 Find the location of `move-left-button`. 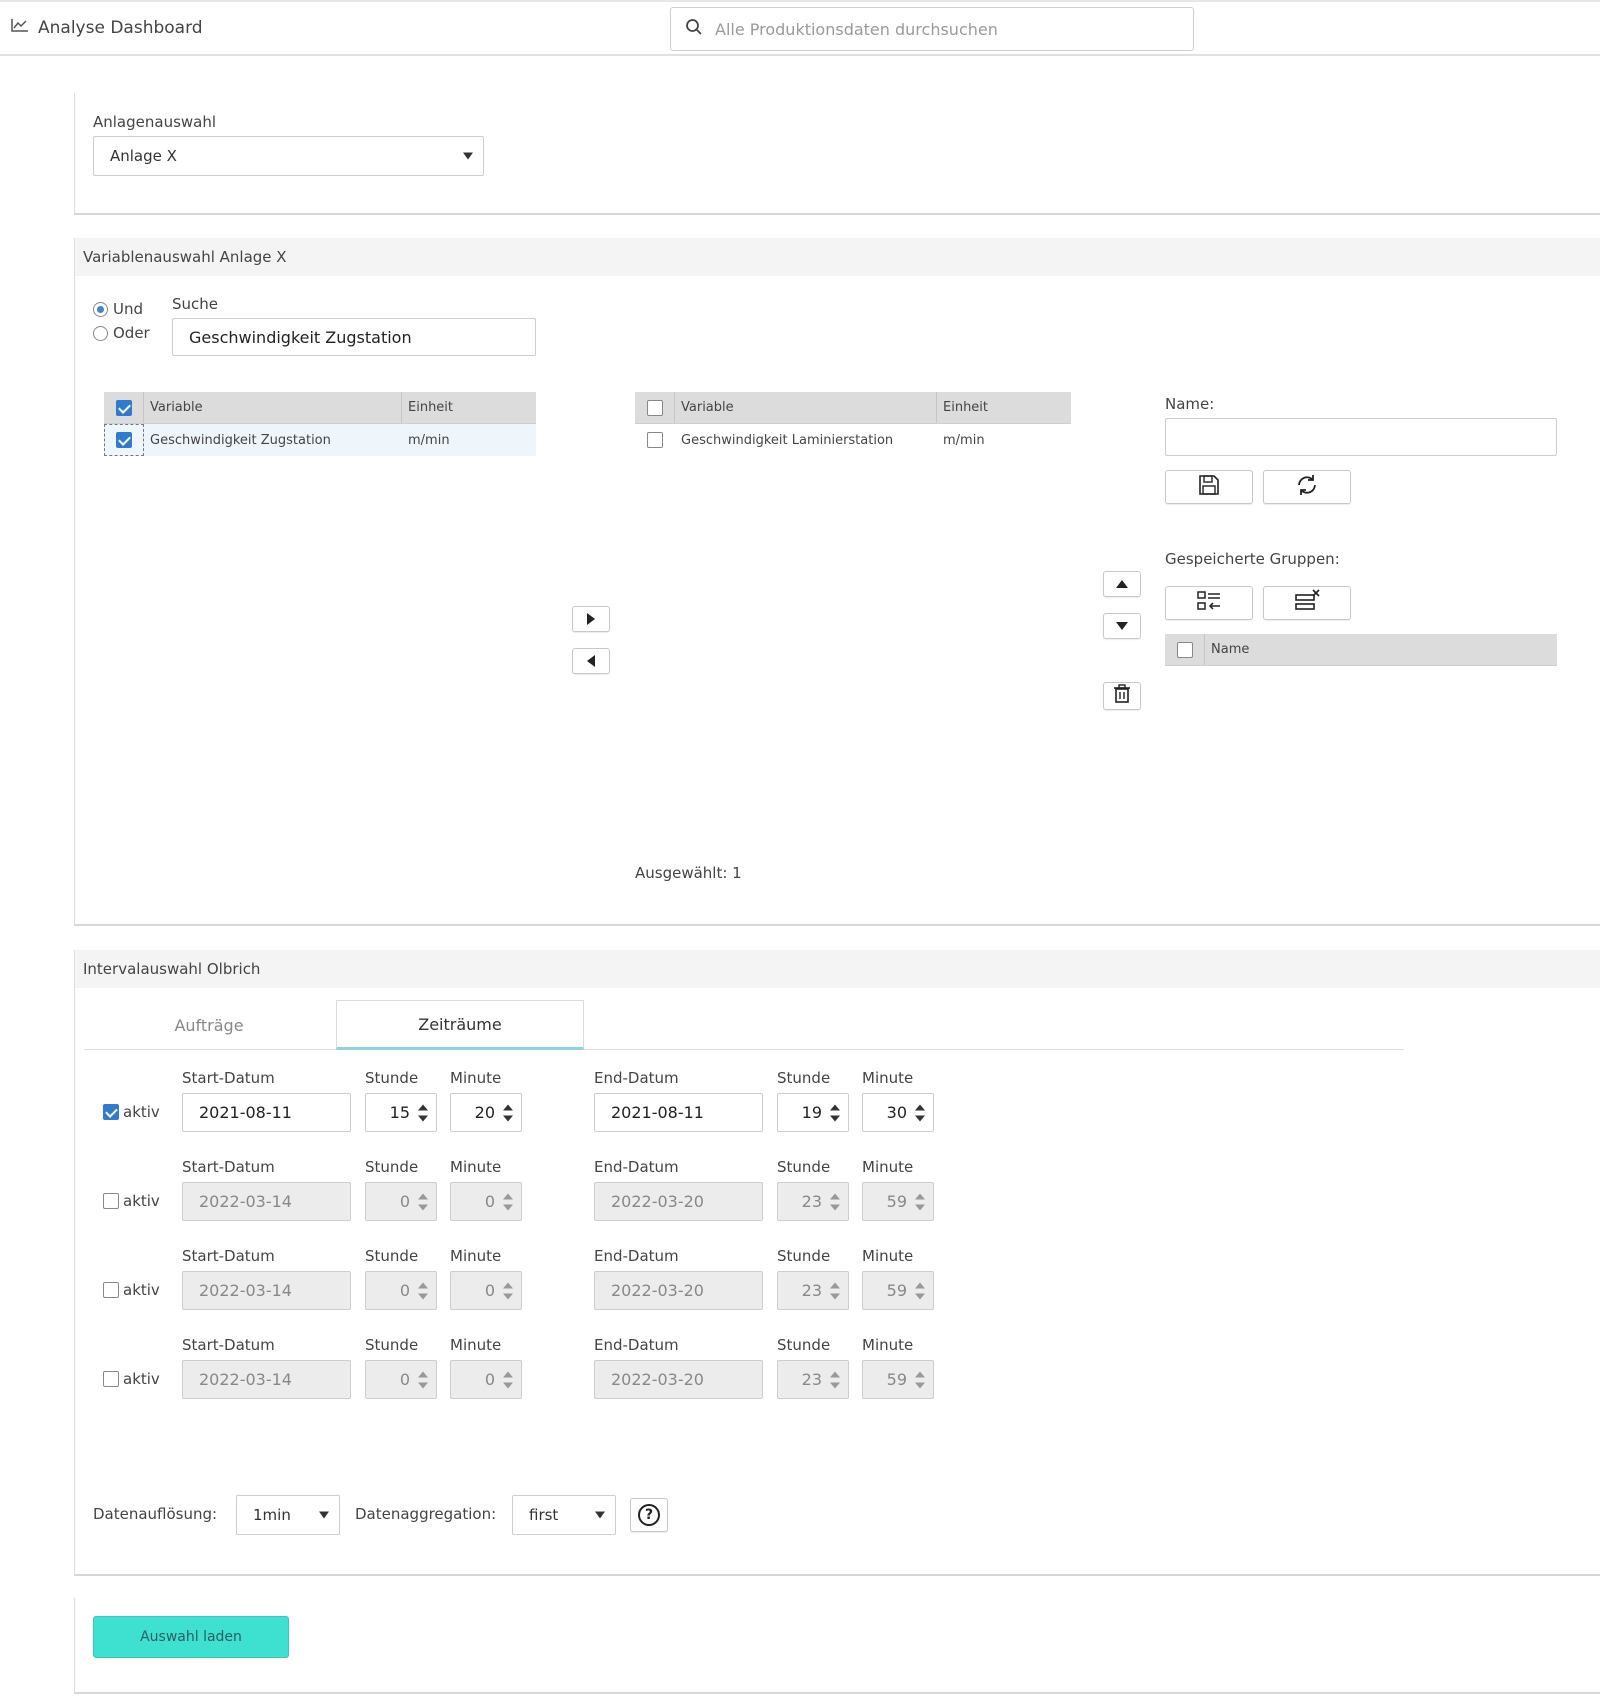

move-left-button is located at coordinates (591, 661).